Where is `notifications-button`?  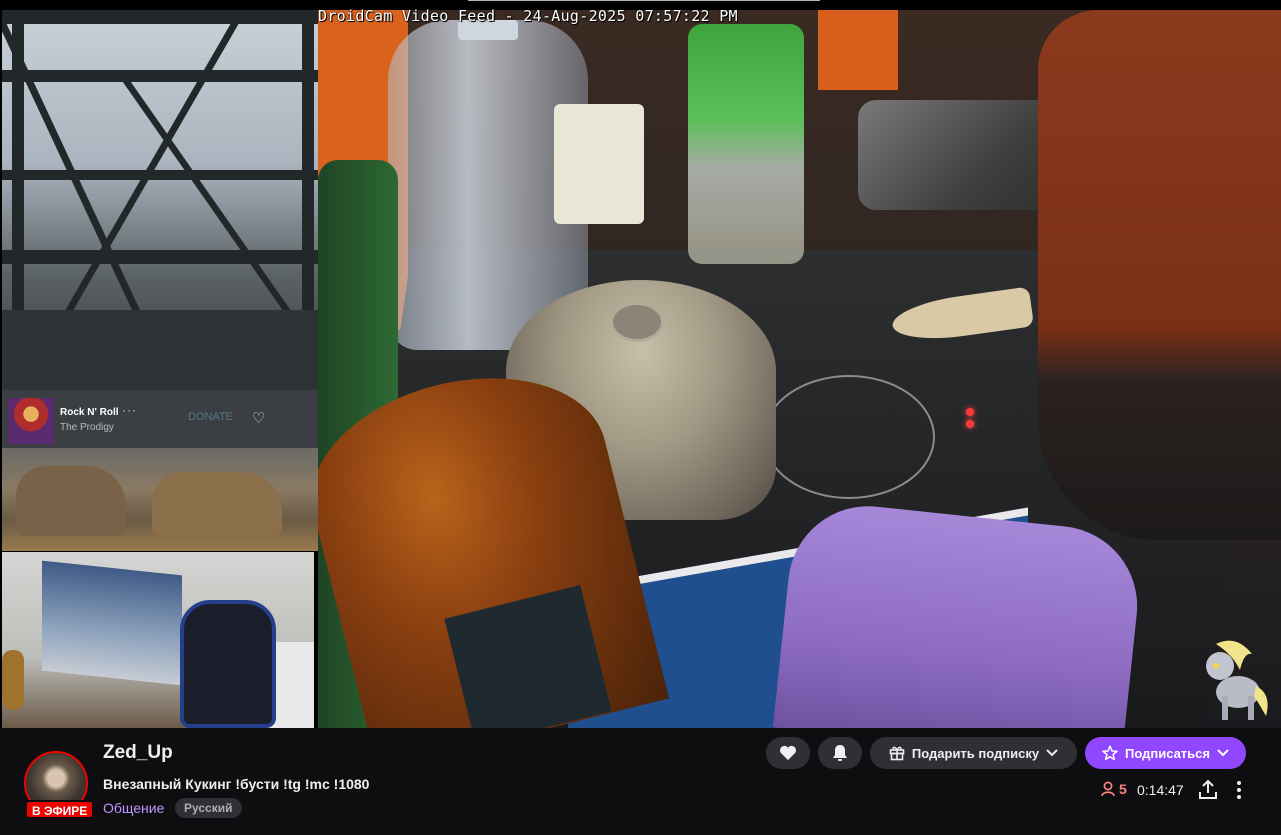 notifications-button is located at coordinates (840, 753).